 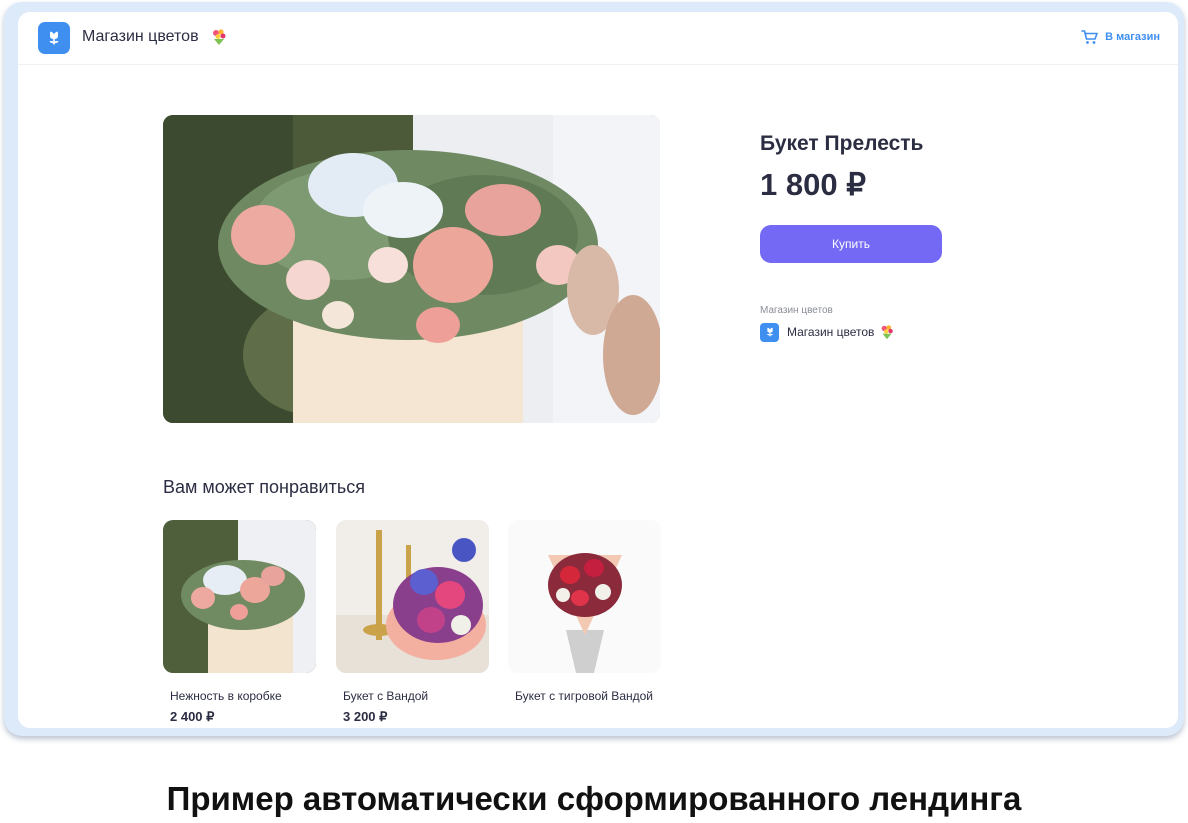 What do you see at coordinates (813, 184) in the screenshot?
I see `product-price: 1 800 ₽` at bounding box center [813, 184].